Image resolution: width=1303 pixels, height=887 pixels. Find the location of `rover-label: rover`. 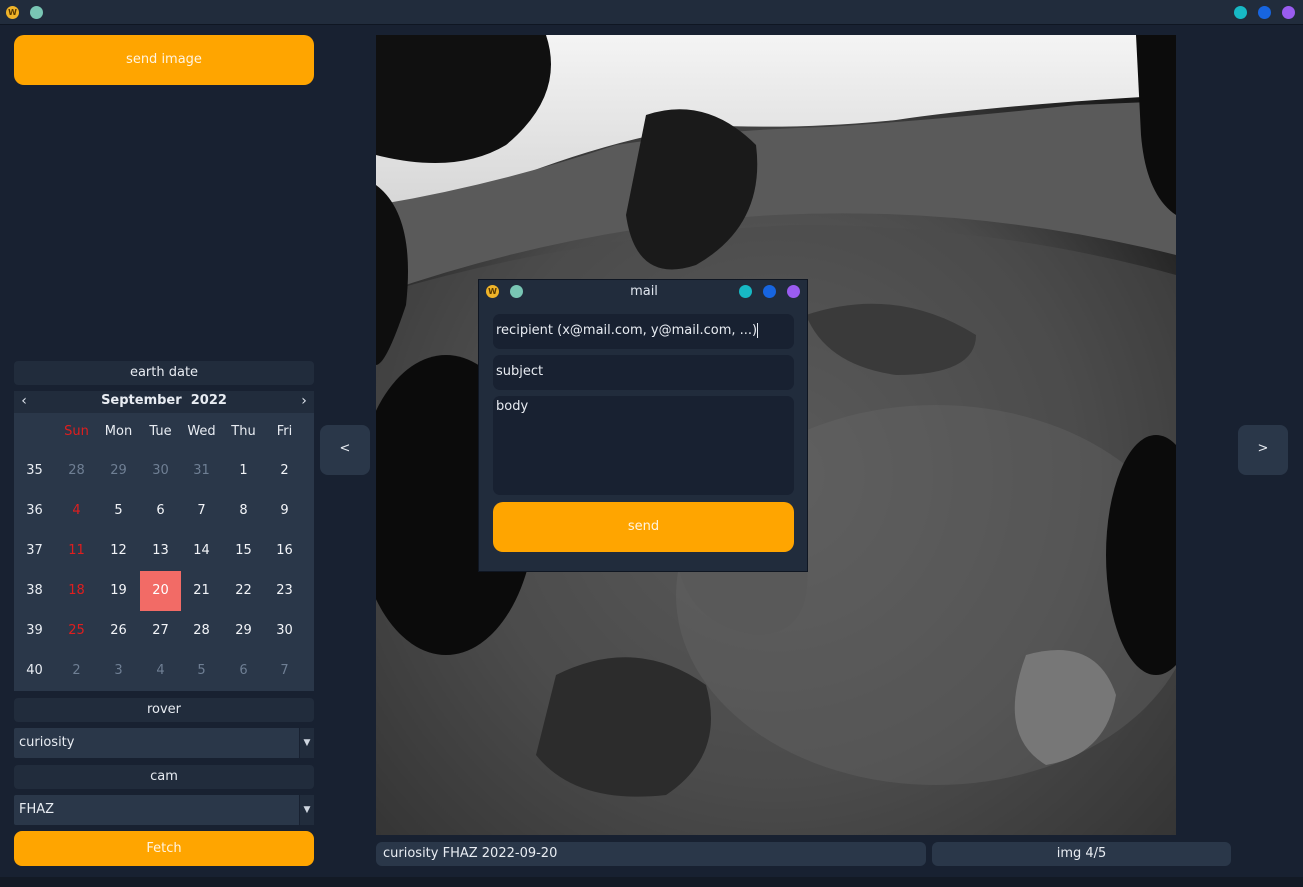

rover-label: rover is located at coordinates (164, 710).